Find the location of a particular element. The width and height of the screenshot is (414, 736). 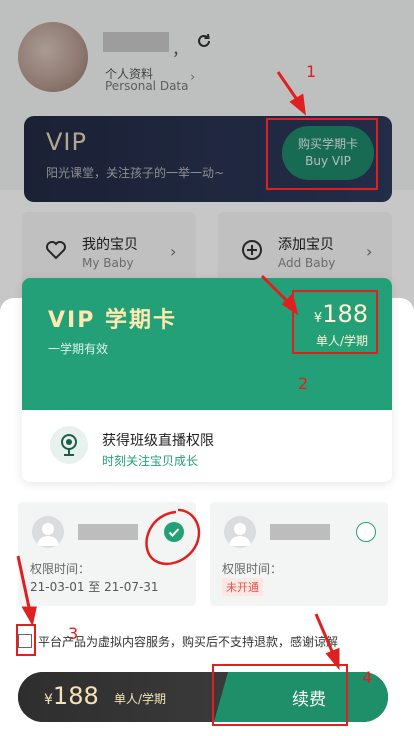

benefit-subtitle: 时刻关注宝贝成长 is located at coordinates (150, 461).